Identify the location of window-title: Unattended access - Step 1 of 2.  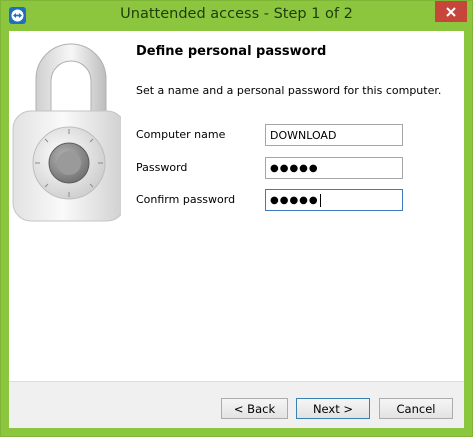
(236, 14).